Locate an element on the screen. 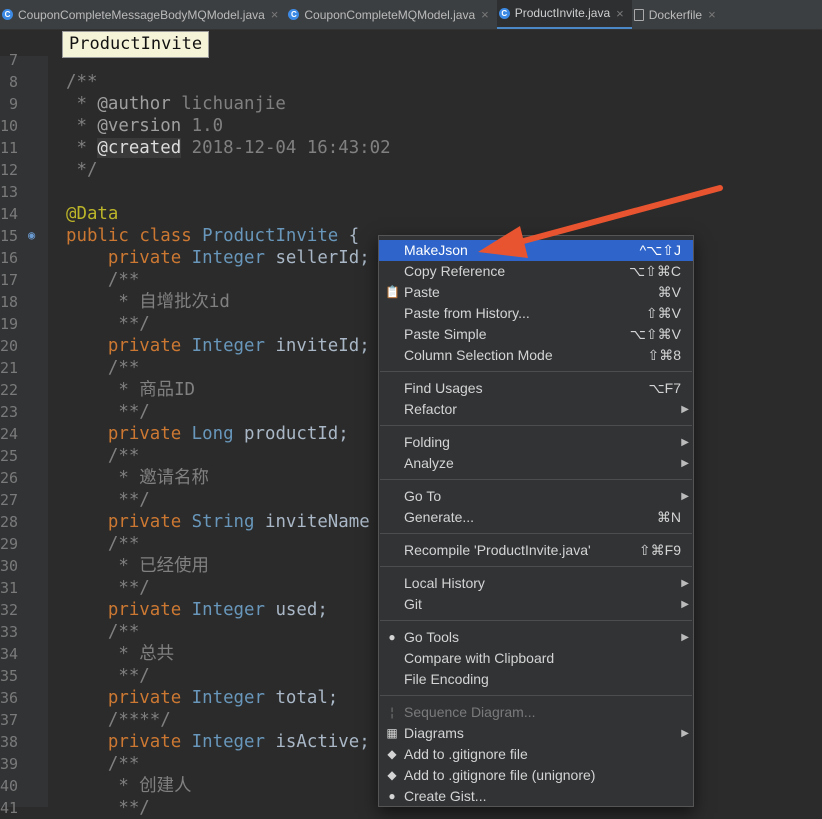 The width and height of the screenshot is (822, 819). menu-item-column-selection-mode: Column Selection Mode ⇧⌘8 is located at coordinates (536, 355).